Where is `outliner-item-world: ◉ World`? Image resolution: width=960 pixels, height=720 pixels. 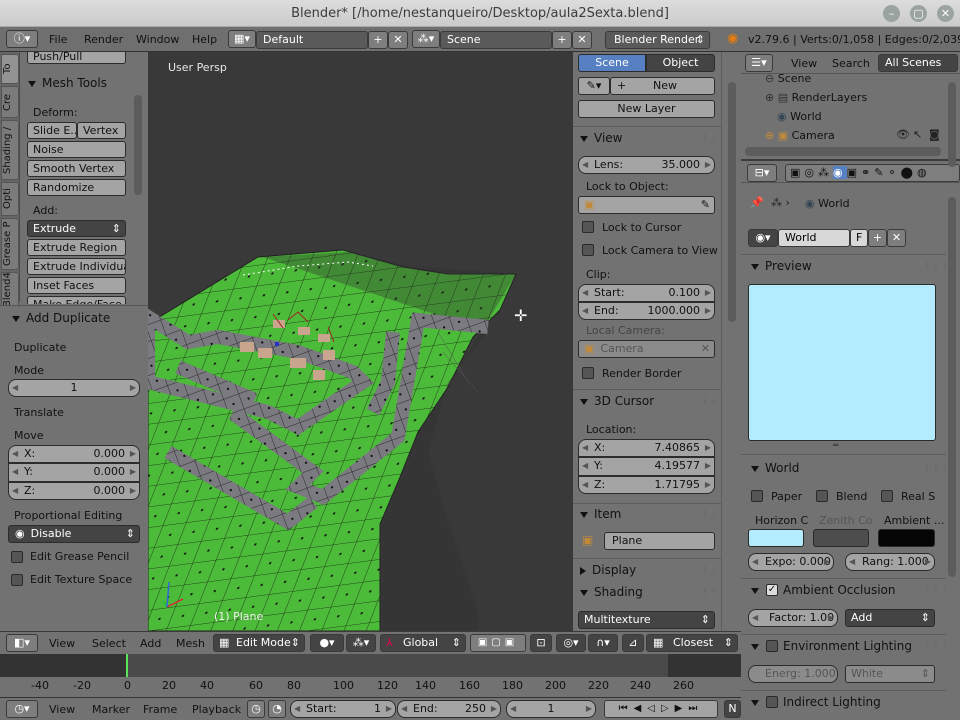 outliner-item-world: ◉ World is located at coordinates (799, 116).